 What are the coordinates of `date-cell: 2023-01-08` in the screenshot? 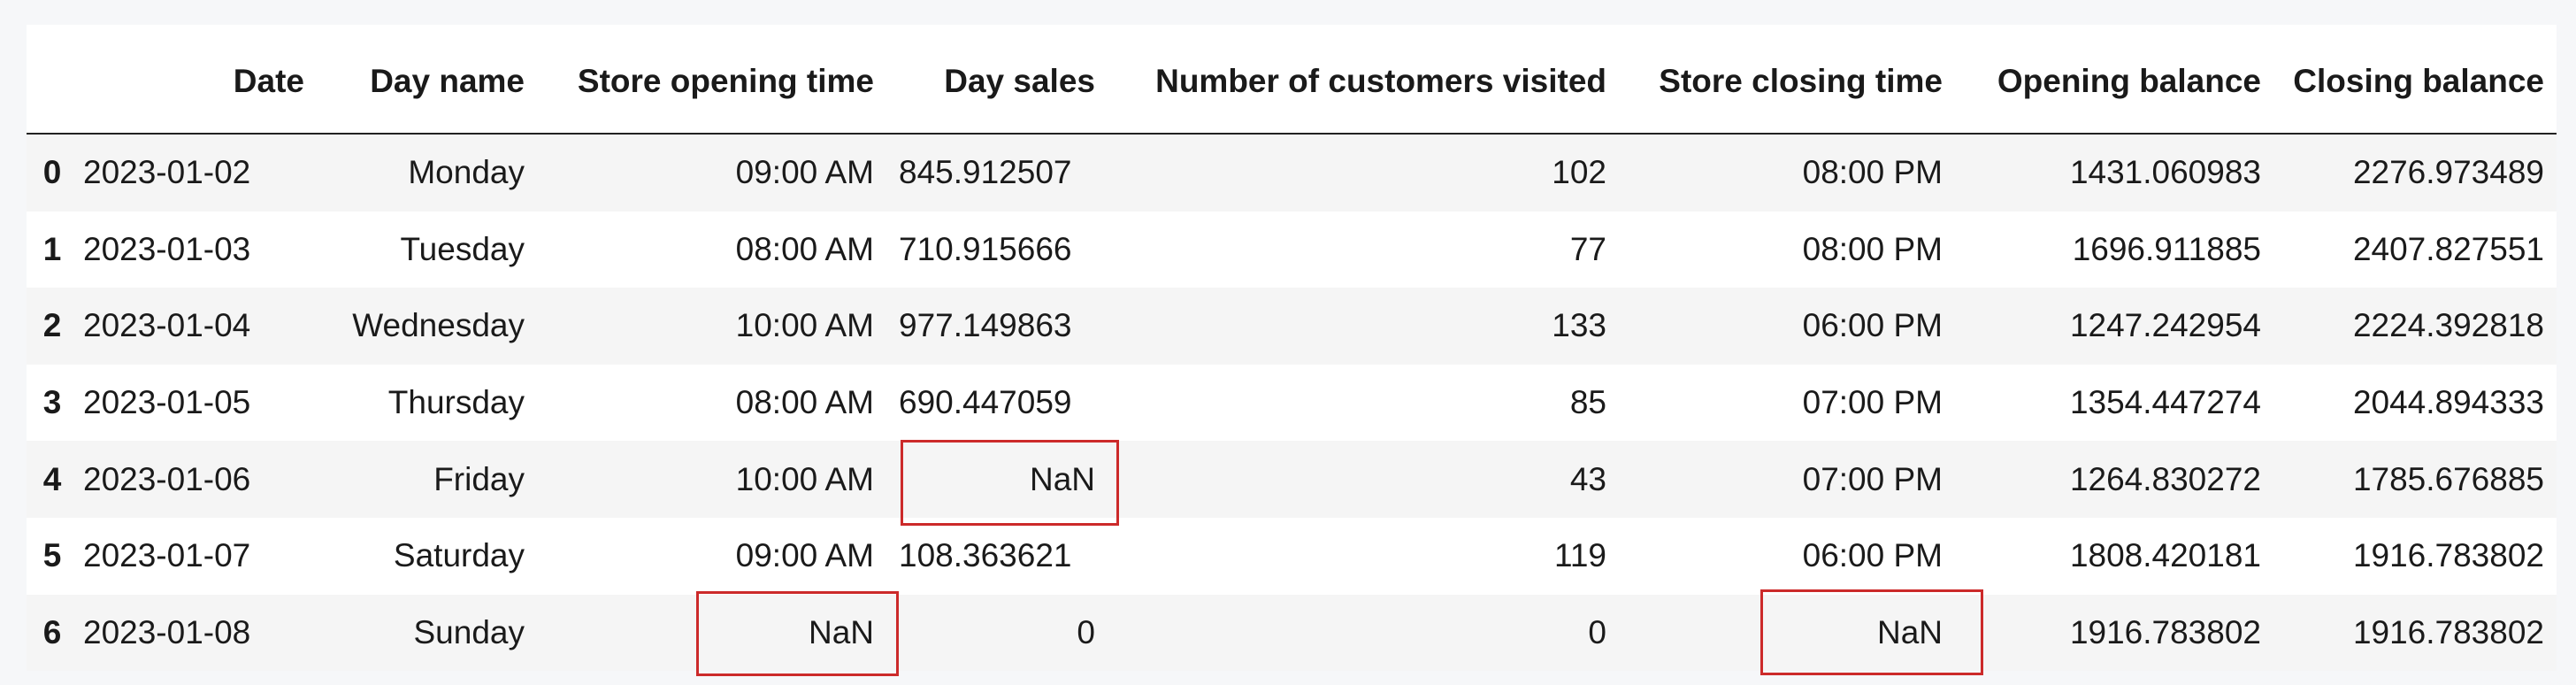 It's located at (167, 631).